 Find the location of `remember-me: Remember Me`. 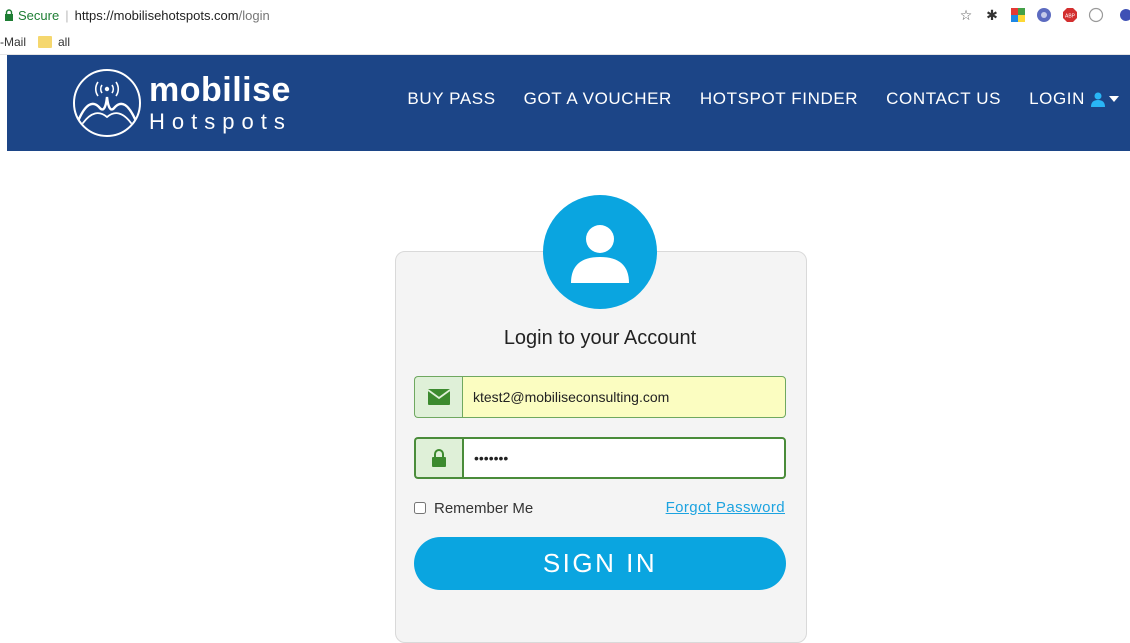

remember-me: Remember Me is located at coordinates (473, 508).